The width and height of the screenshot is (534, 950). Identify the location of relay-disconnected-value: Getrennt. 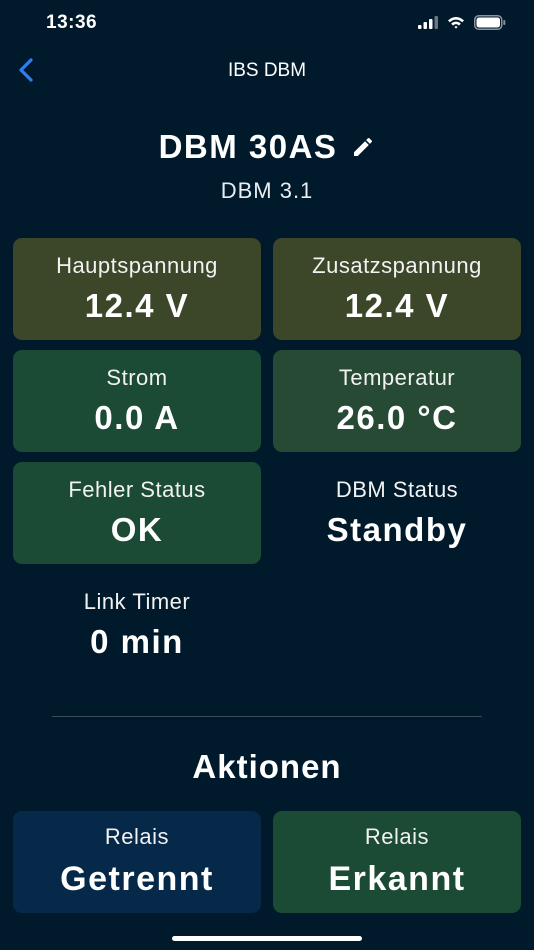
(137, 879).